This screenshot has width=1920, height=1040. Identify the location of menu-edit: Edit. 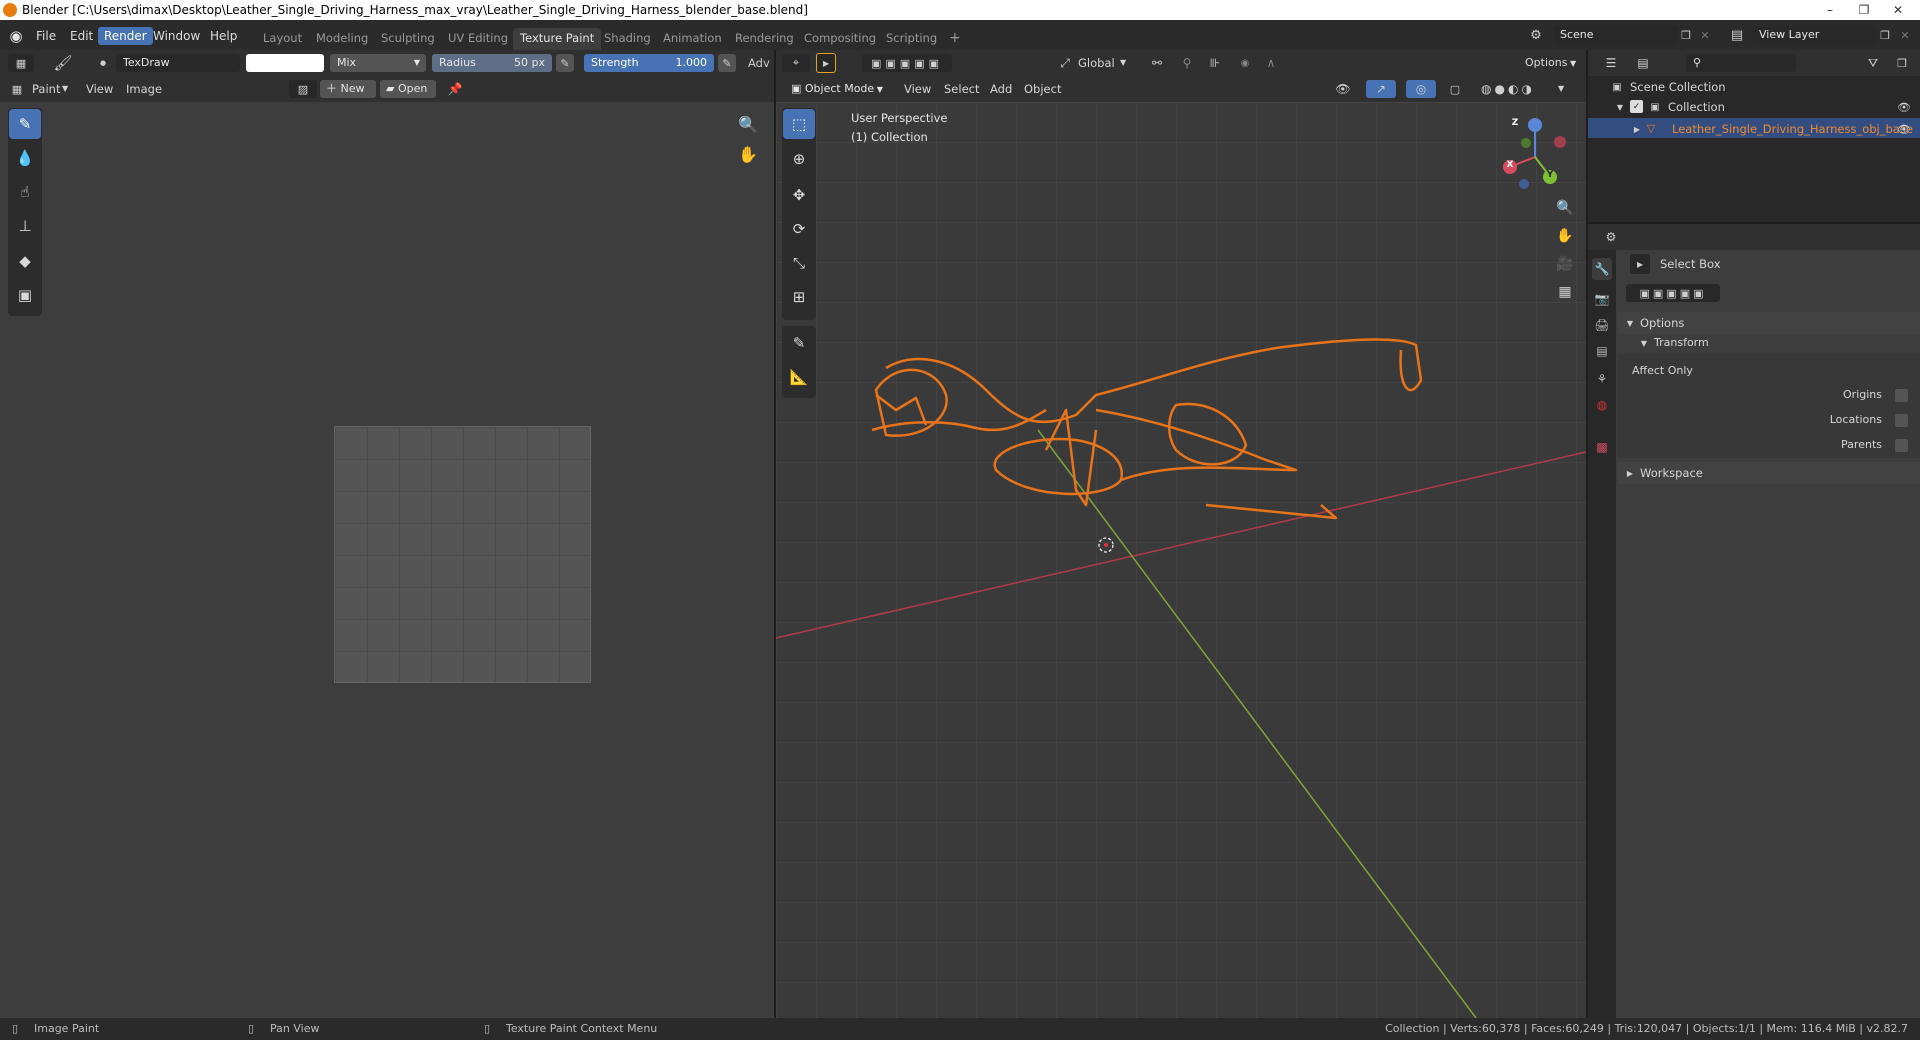
(81, 36).